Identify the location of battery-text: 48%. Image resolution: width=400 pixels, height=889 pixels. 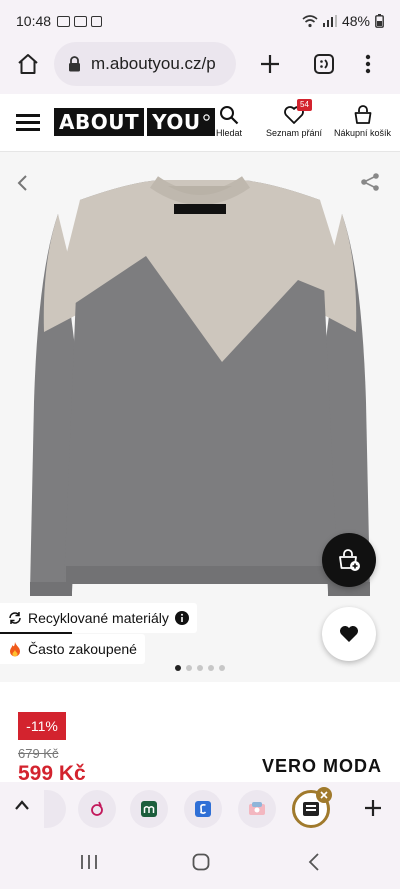
(355, 21).